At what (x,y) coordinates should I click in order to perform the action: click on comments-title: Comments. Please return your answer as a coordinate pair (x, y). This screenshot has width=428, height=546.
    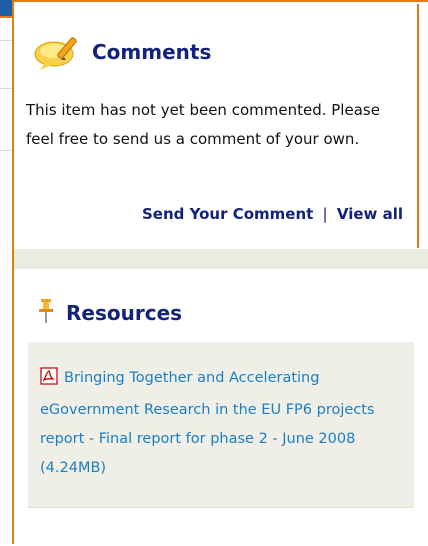
    Looking at the image, I should click on (152, 52).